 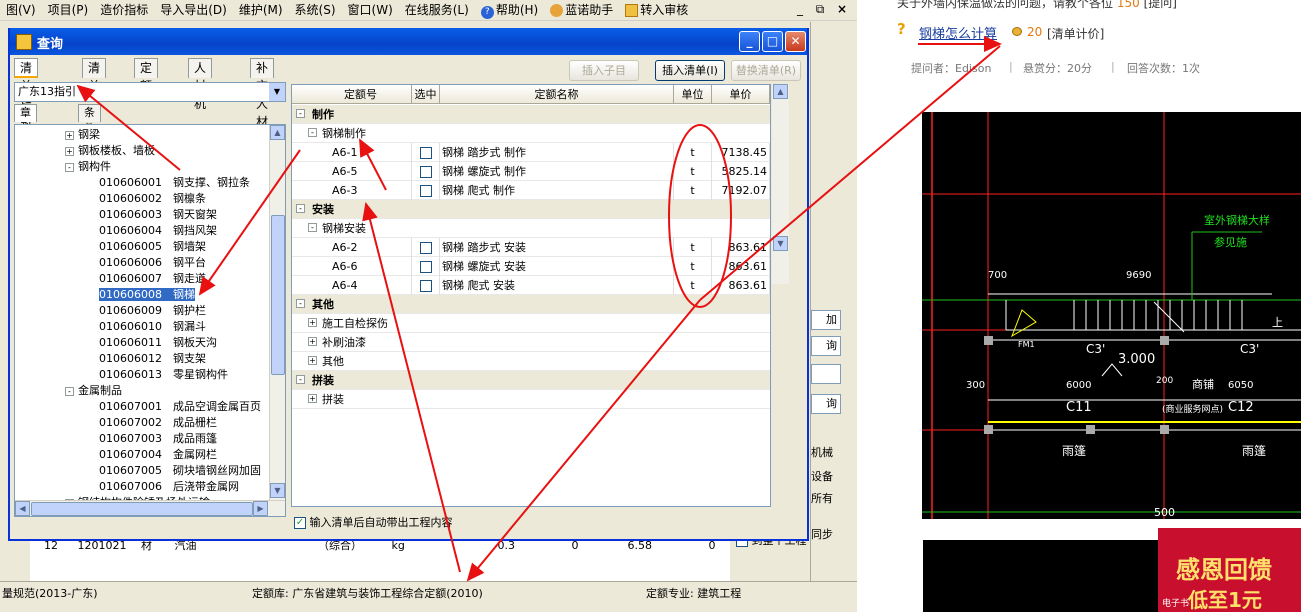 What do you see at coordinates (22, 508) in the screenshot?
I see `scroll-left-icon: ◀` at bounding box center [22, 508].